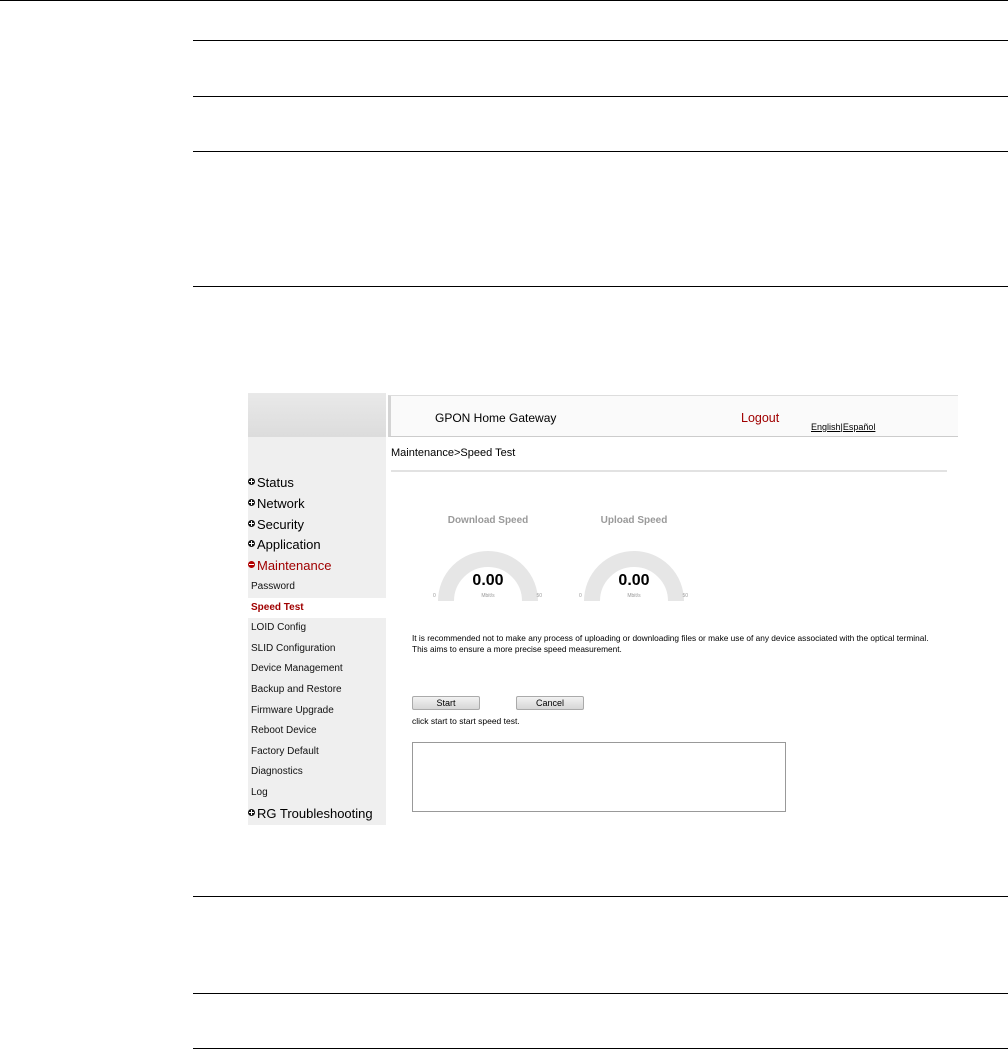 Image resolution: width=1008 pixels, height=1058 pixels. Describe the element at coordinates (251, 565) in the screenshot. I see `minus-icon` at that location.